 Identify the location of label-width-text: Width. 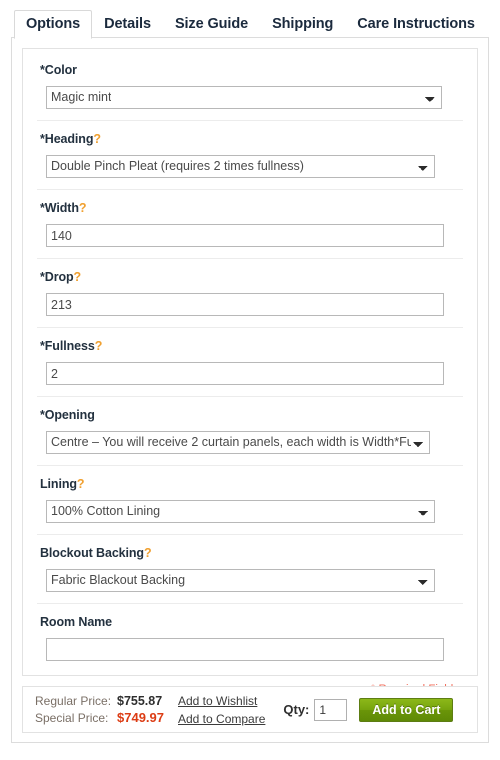
(61, 208).